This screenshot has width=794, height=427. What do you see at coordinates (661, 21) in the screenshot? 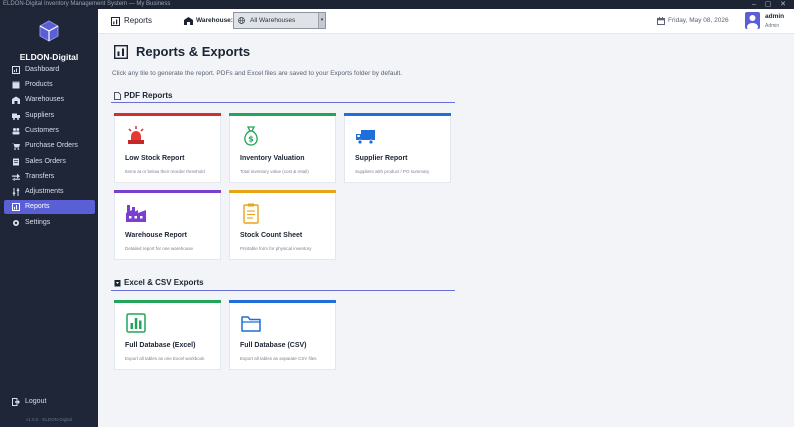
I see `calendar-icon` at bounding box center [661, 21].